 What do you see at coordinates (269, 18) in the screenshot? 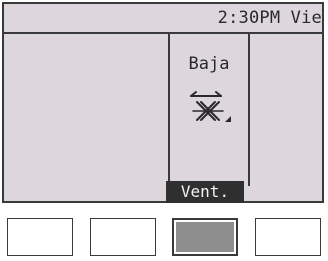
I see `clock-display: 2:30PM Vie` at bounding box center [269, 18].